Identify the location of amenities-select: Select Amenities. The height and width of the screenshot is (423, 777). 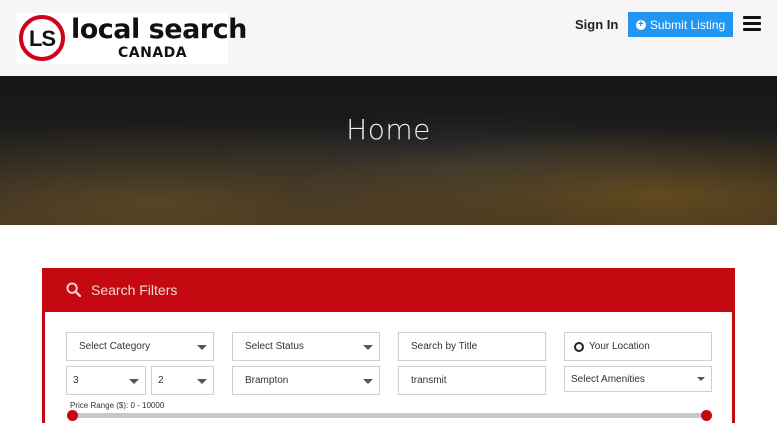
(638, 379).